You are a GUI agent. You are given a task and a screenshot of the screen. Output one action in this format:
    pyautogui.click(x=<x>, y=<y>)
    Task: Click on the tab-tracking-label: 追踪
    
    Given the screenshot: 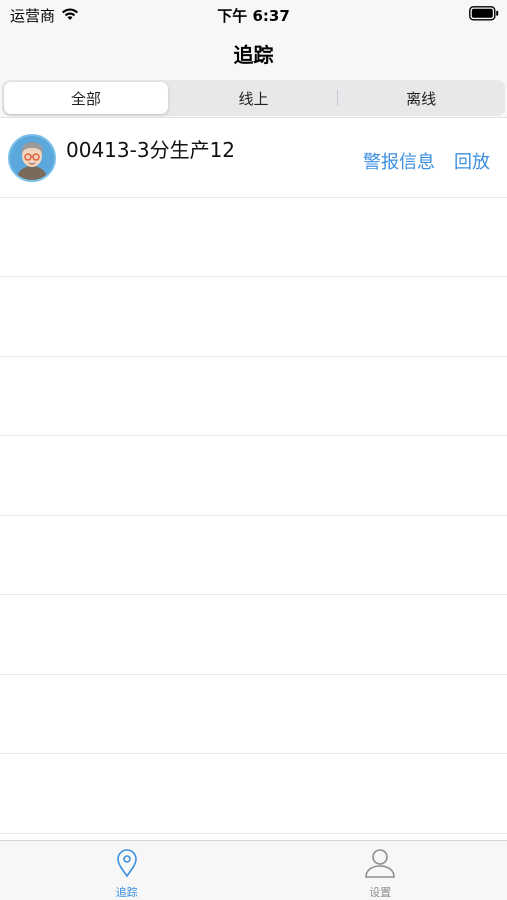 What is the action you would take?
    pyautogui.click(x=126, y=892)
    